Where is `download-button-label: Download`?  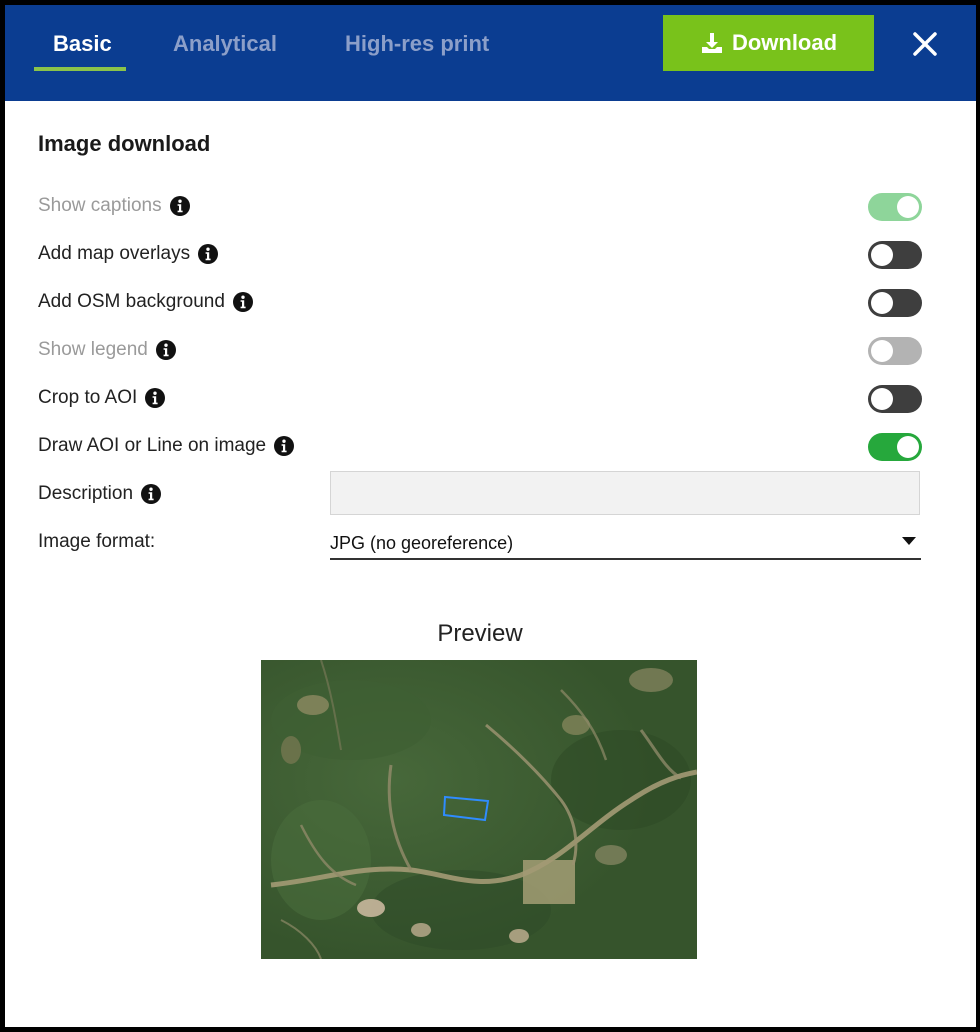 download-button-label: Download is located at coordinates (784, 42).